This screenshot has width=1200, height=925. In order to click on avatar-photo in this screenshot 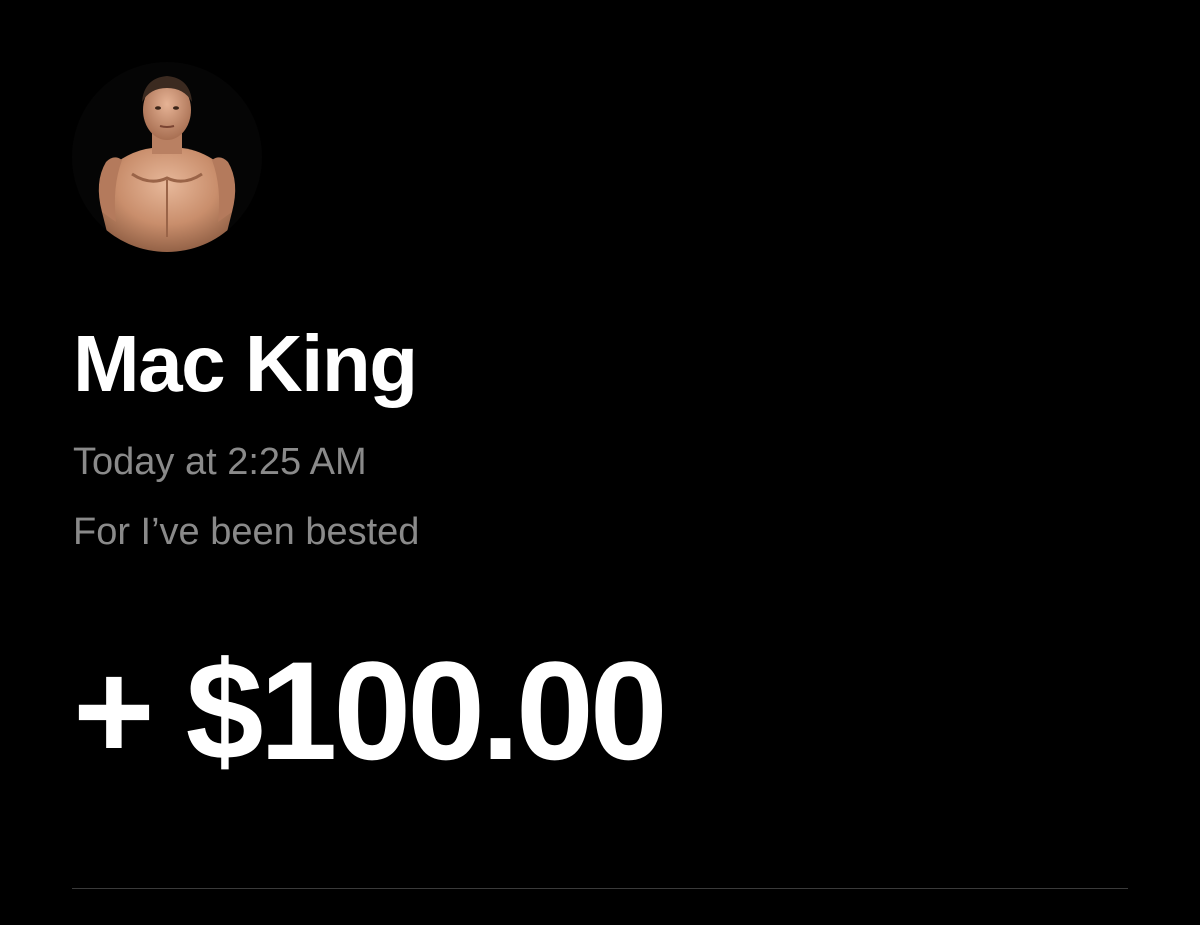, I will do `click(167, 157)`.